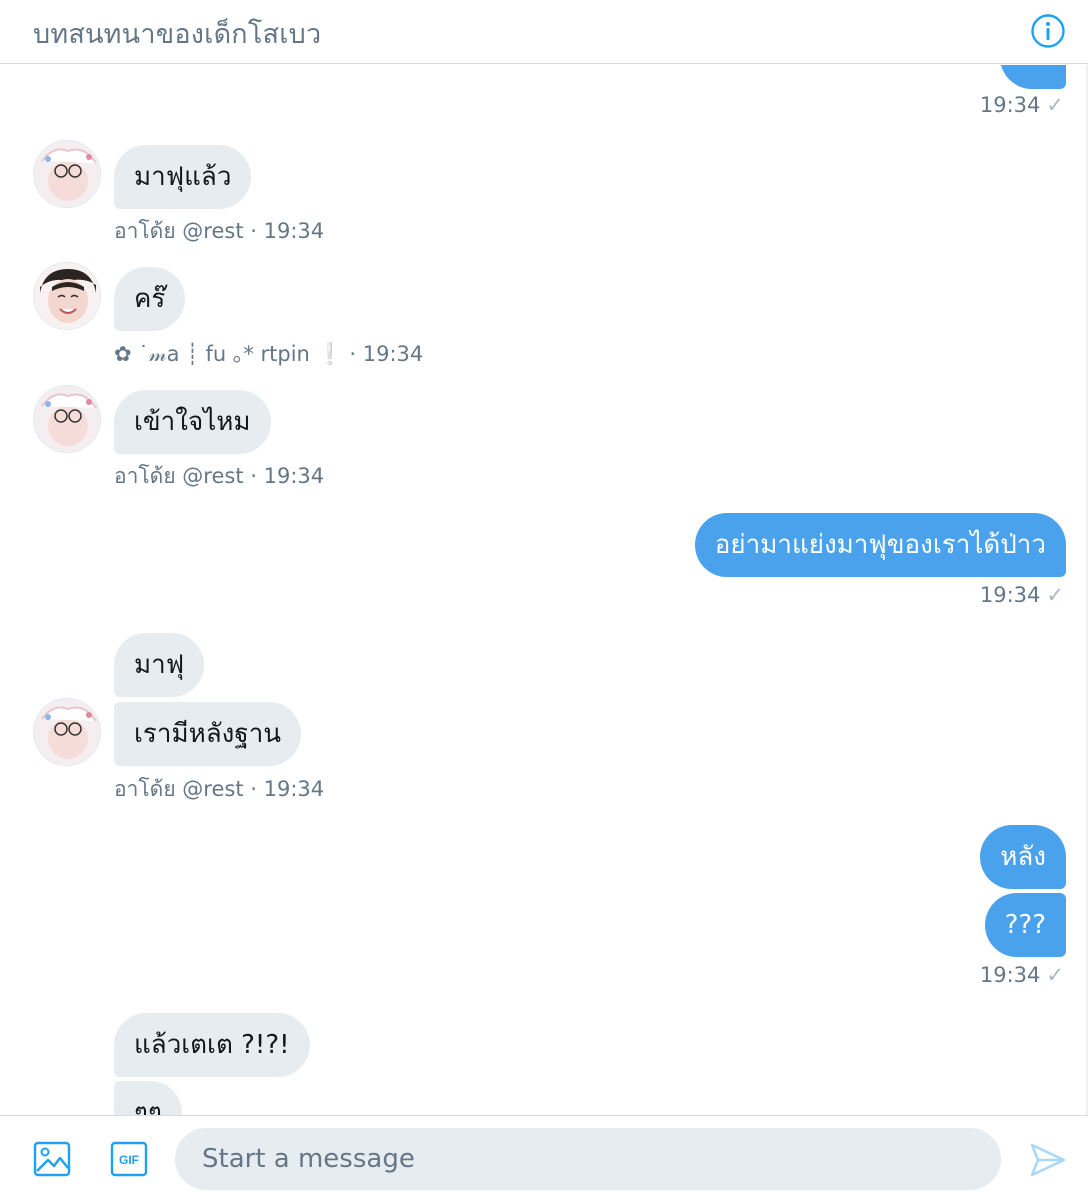  Describe the element at coordinates (52, 1159) in the screenshot. I see `image-icon` at that location.